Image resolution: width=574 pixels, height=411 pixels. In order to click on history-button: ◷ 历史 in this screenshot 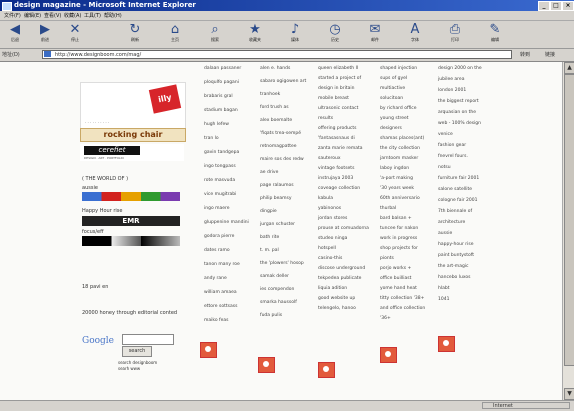, I will do `click(335, 35)`.